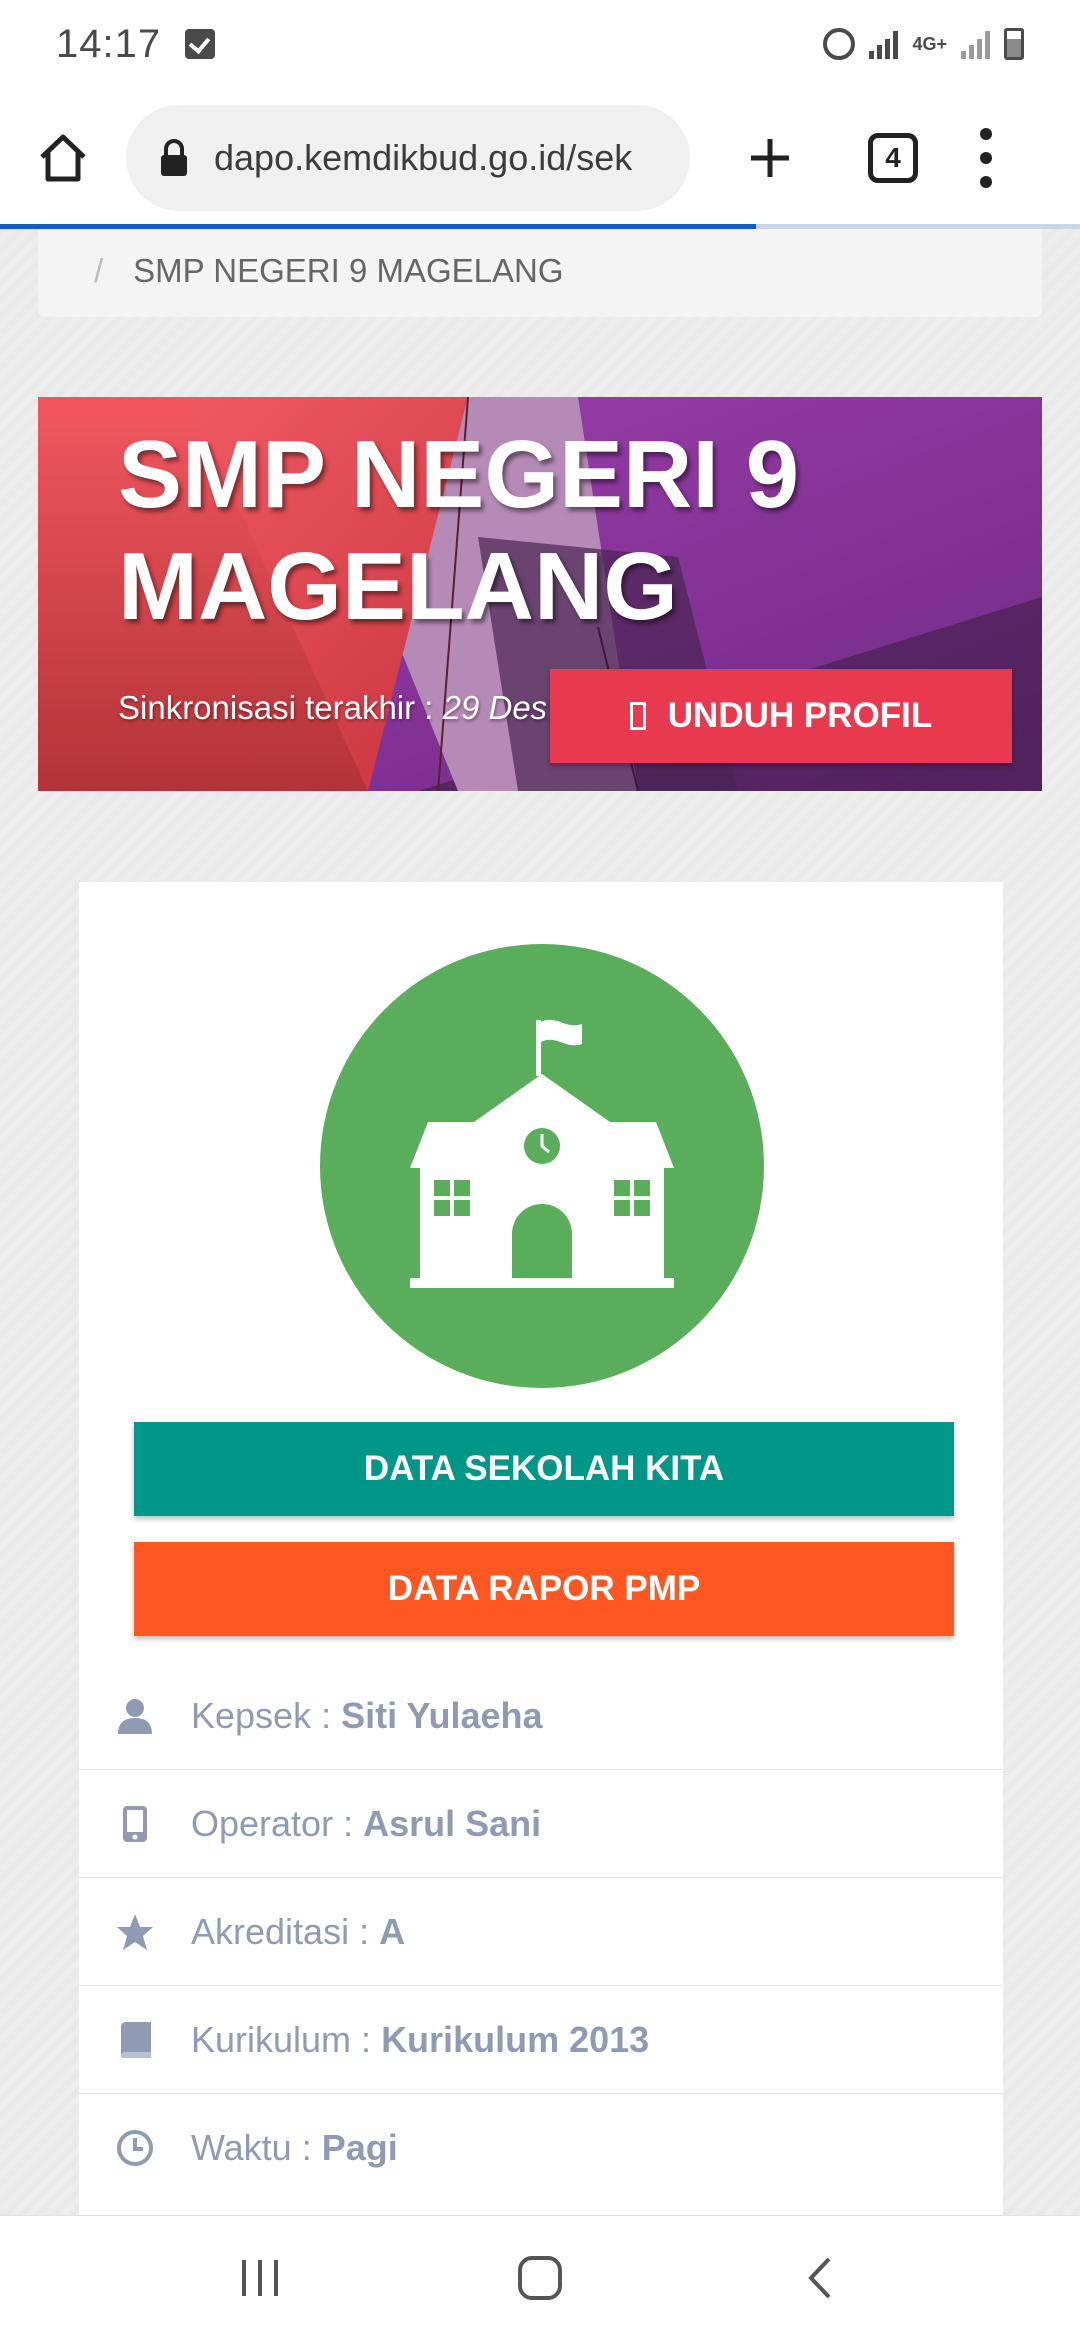 This screenshot has height=2340, width=1080. What do you see at coordinates (135, 2148) in the screenshot?
I see `clock-icon` at bounding box center [135, 2148].